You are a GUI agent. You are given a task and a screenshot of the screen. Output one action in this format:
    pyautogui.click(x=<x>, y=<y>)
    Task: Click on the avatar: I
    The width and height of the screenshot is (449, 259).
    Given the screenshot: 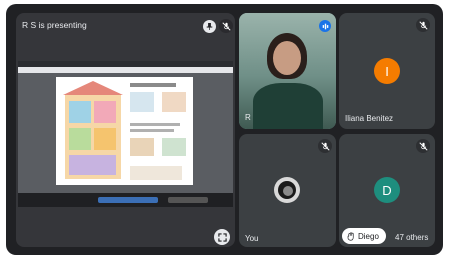 What is the action you would take?
    pyautogui.click(x=387, y=71)
    